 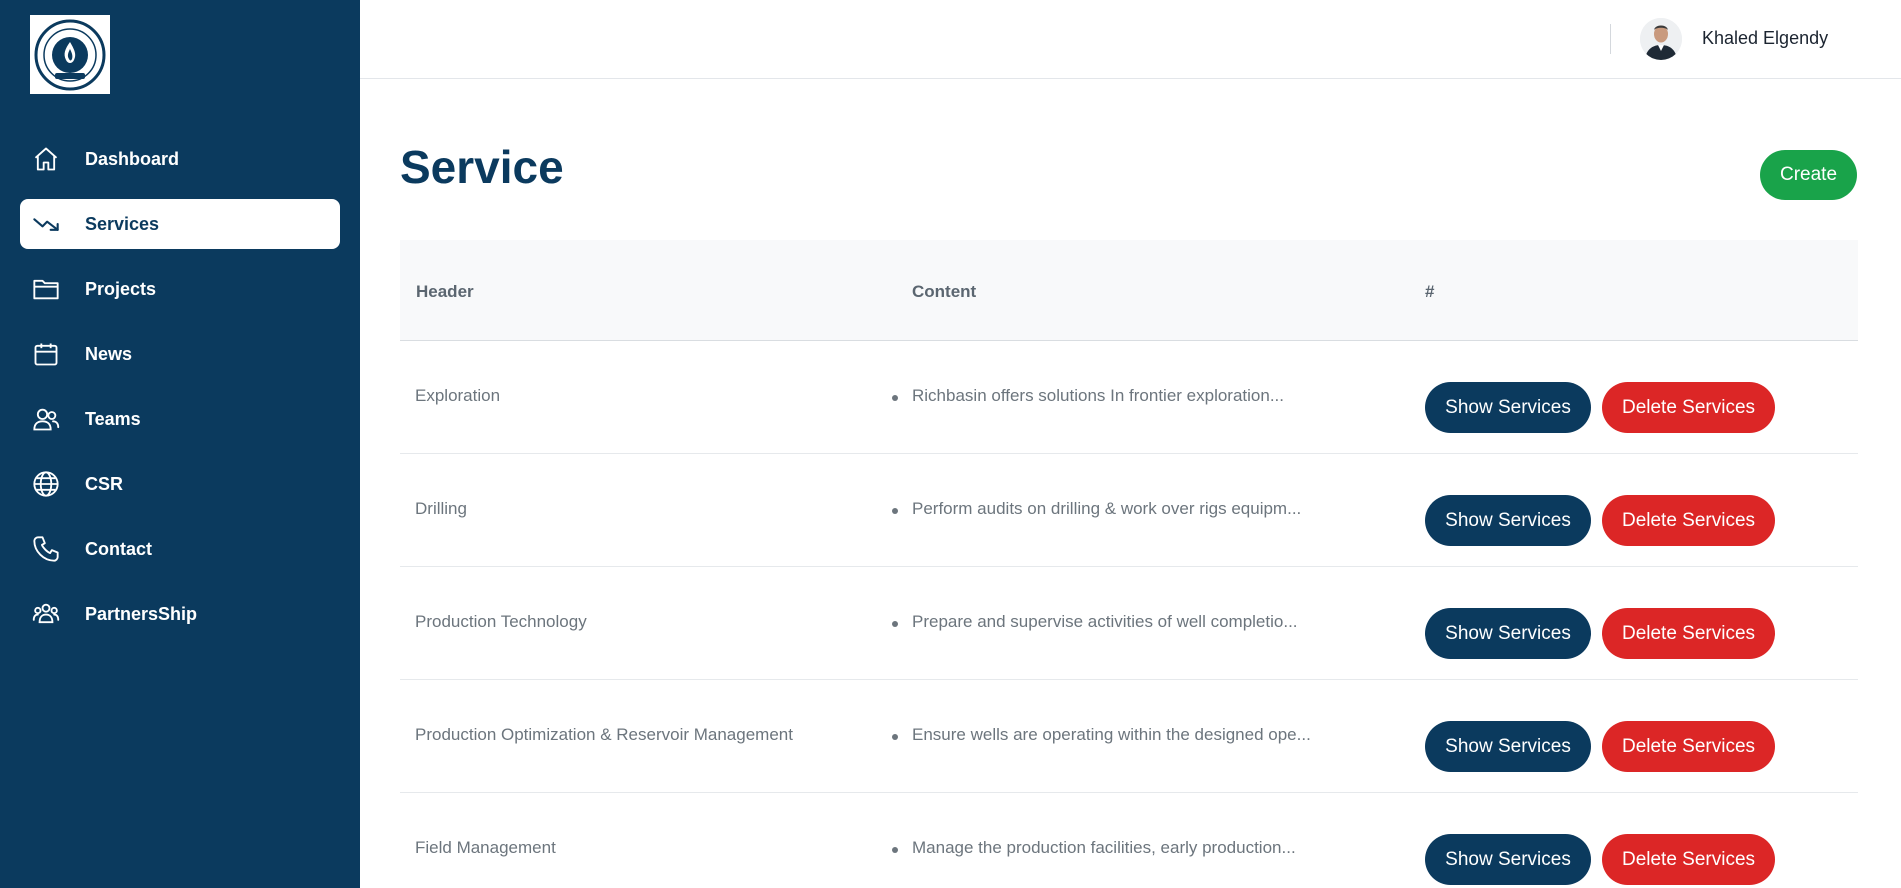 I want to click on partners-icon, so click(x=46, y=614).